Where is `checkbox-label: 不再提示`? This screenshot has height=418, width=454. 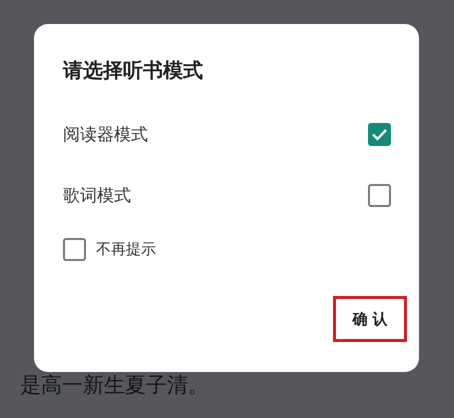
checkbox-label: 不再提示 is located at coordinates (126, 249).